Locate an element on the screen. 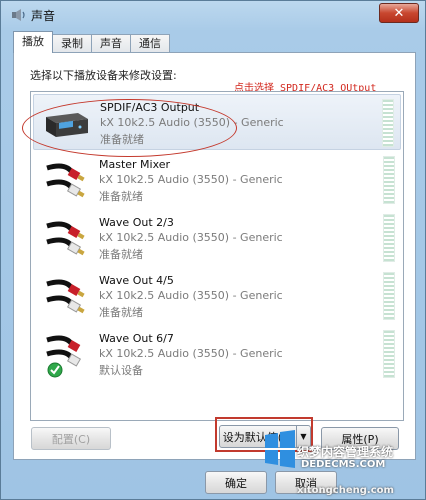 Image resolution: width=426 pixels, height=500 pixels. tab-playback: 播放 is located at coordinates (33, 42).